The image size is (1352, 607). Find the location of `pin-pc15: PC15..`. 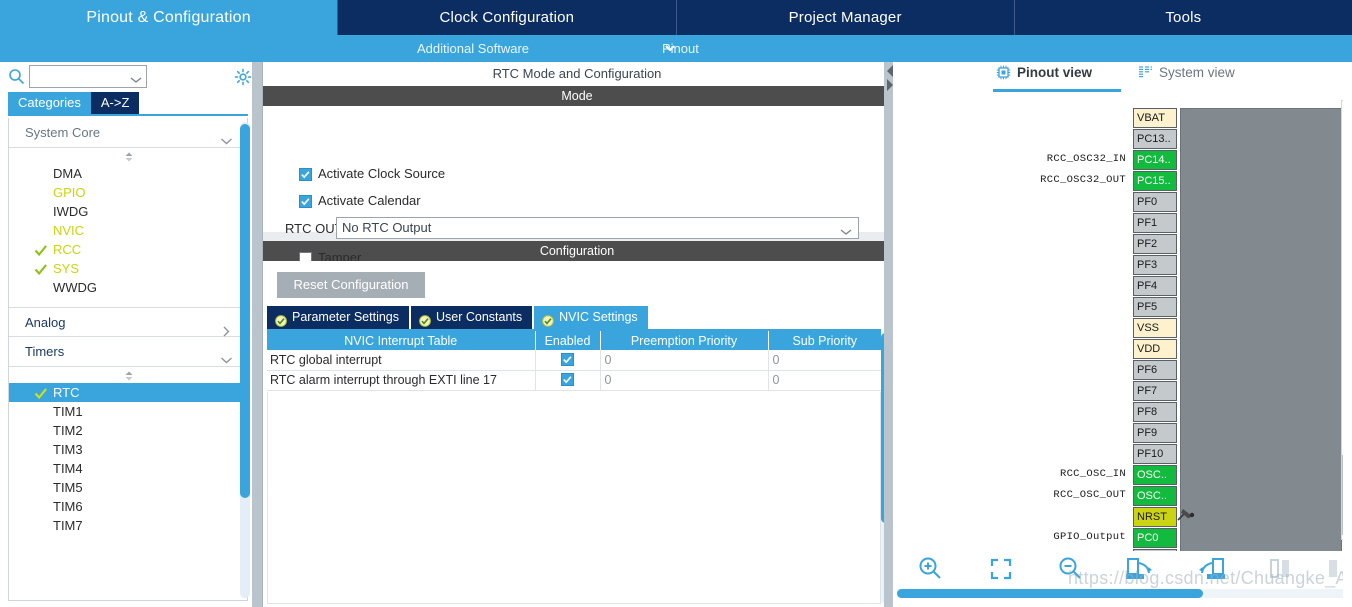

pin-pc15: PC15.. is located at coordinates (1155, 181).